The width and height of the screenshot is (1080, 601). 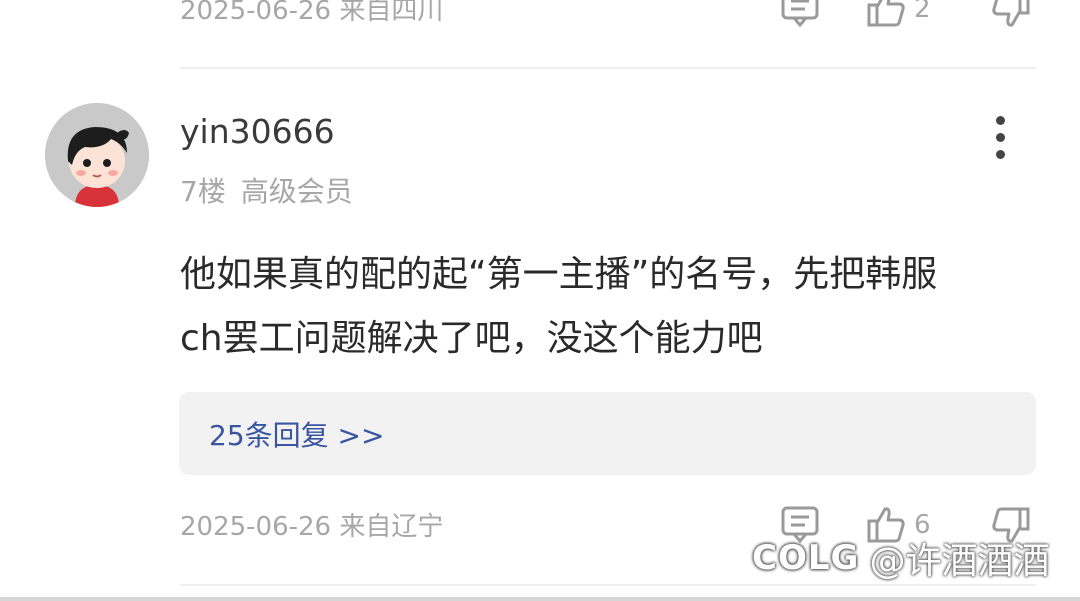 I want to click on watermark-handle: @许酒酒酒, so click(x=959, y=561).